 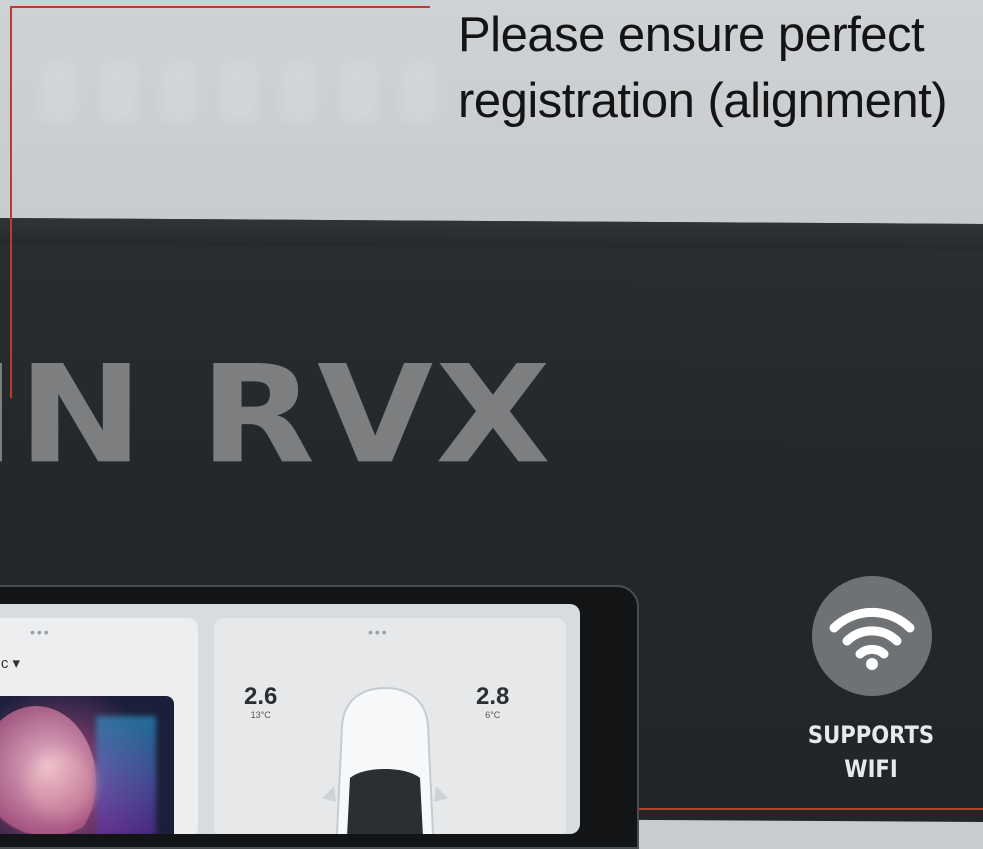 I want to click on registration-line-top, so click(x=220, y=7).